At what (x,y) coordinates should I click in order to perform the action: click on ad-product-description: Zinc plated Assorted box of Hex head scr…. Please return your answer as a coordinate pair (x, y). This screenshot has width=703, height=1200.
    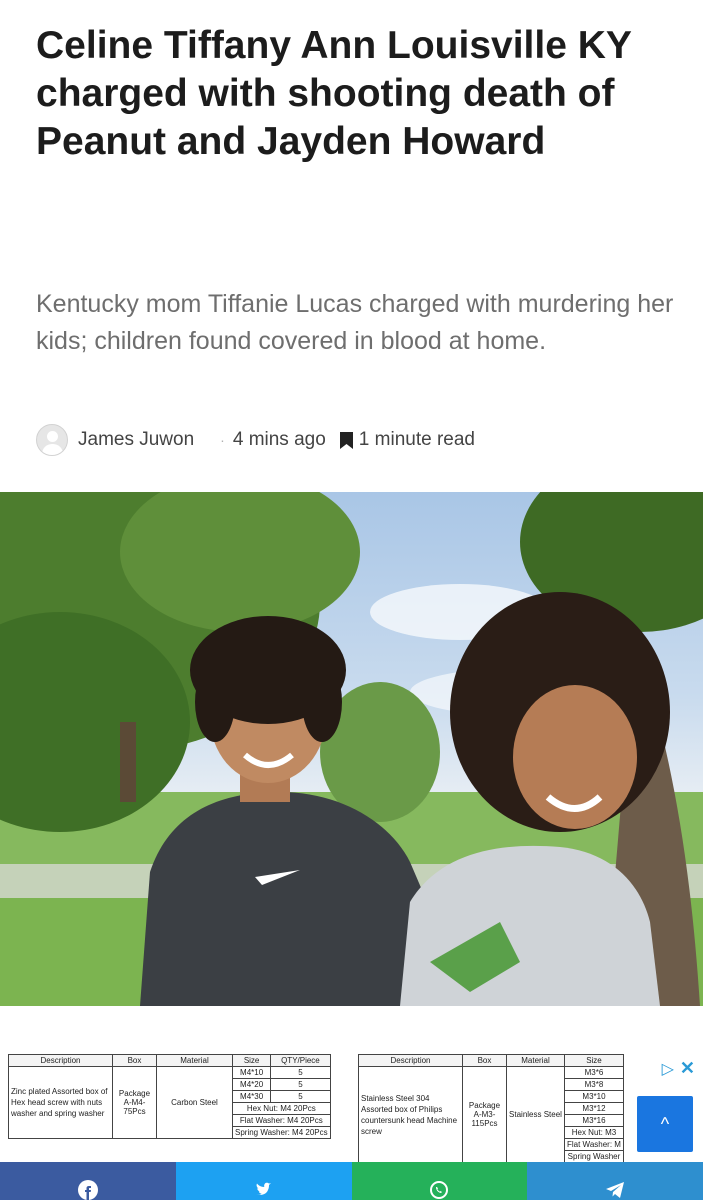
    Looking at the image, I should click on (60, 1102).